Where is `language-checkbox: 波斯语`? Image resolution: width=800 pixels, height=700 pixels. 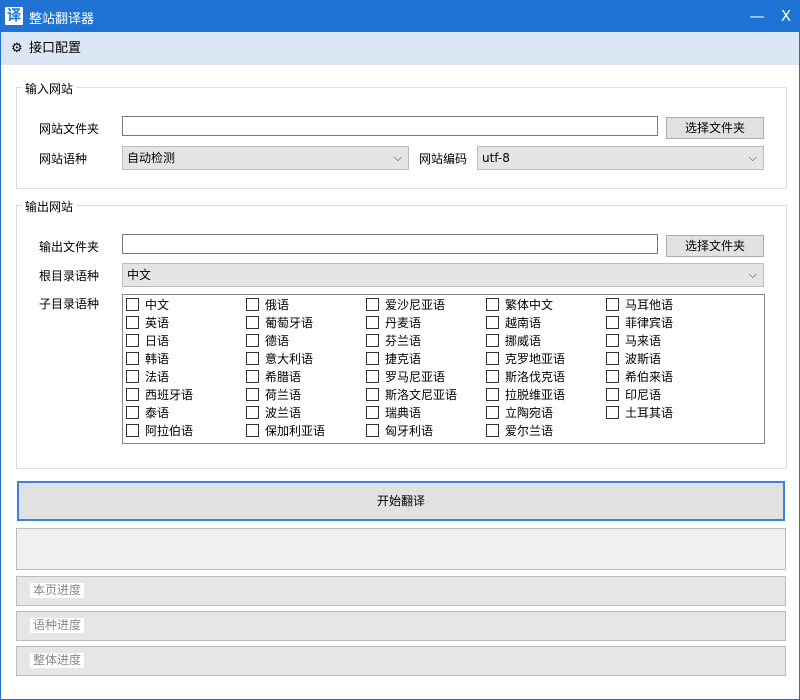
language-checkbox: 波斯语 is located at coordinates (633, 359).